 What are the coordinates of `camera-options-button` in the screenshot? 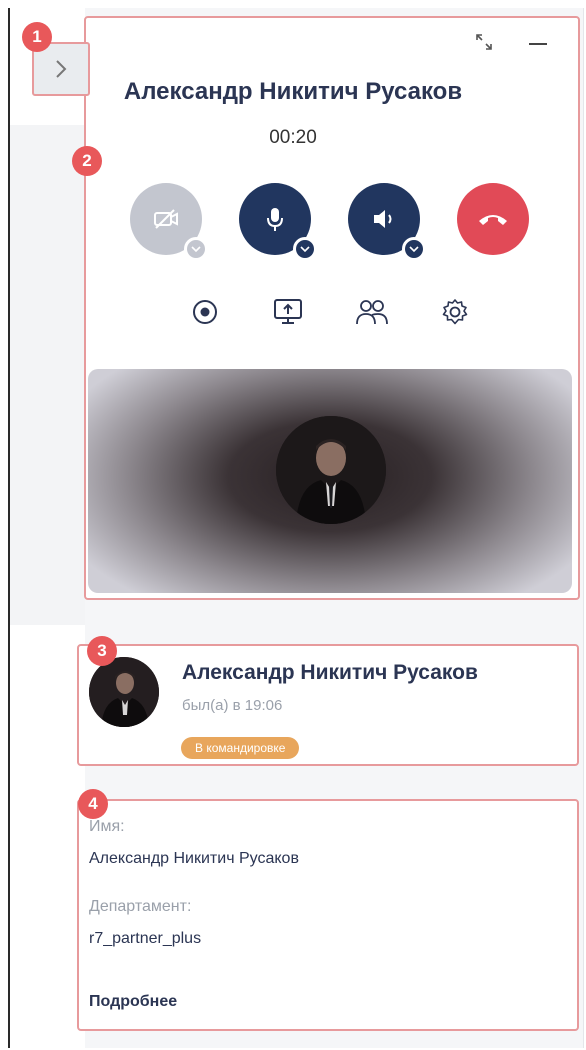 It's located at (196, 249).